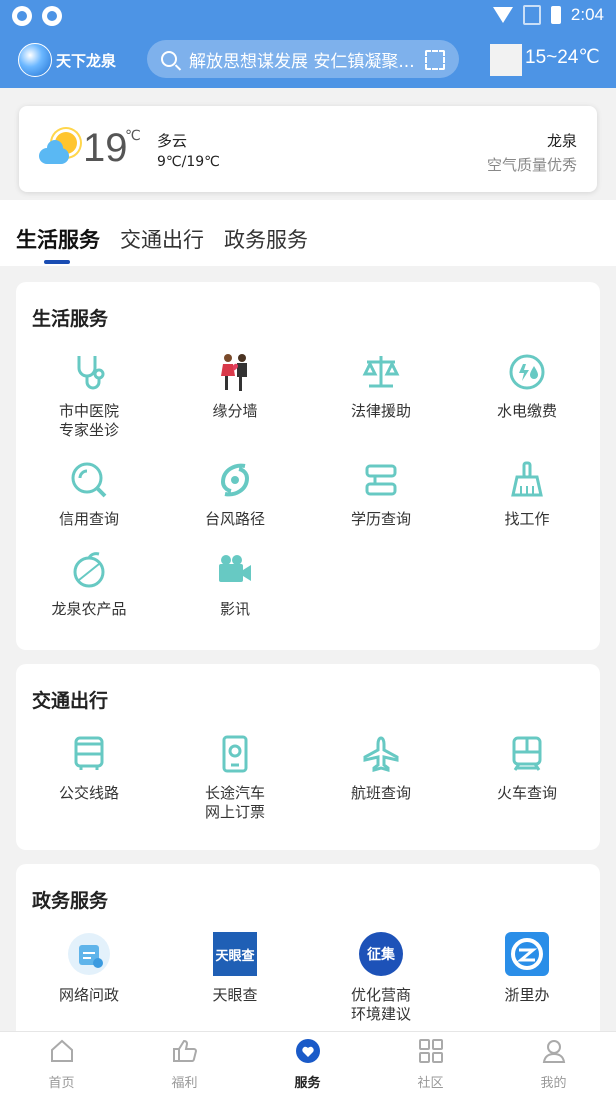 Image resolution: width=616 pixels, height=1096 pixels. Describe the element at coordinates (527, 754) in the screenshot. I see `train-icon` at that location.